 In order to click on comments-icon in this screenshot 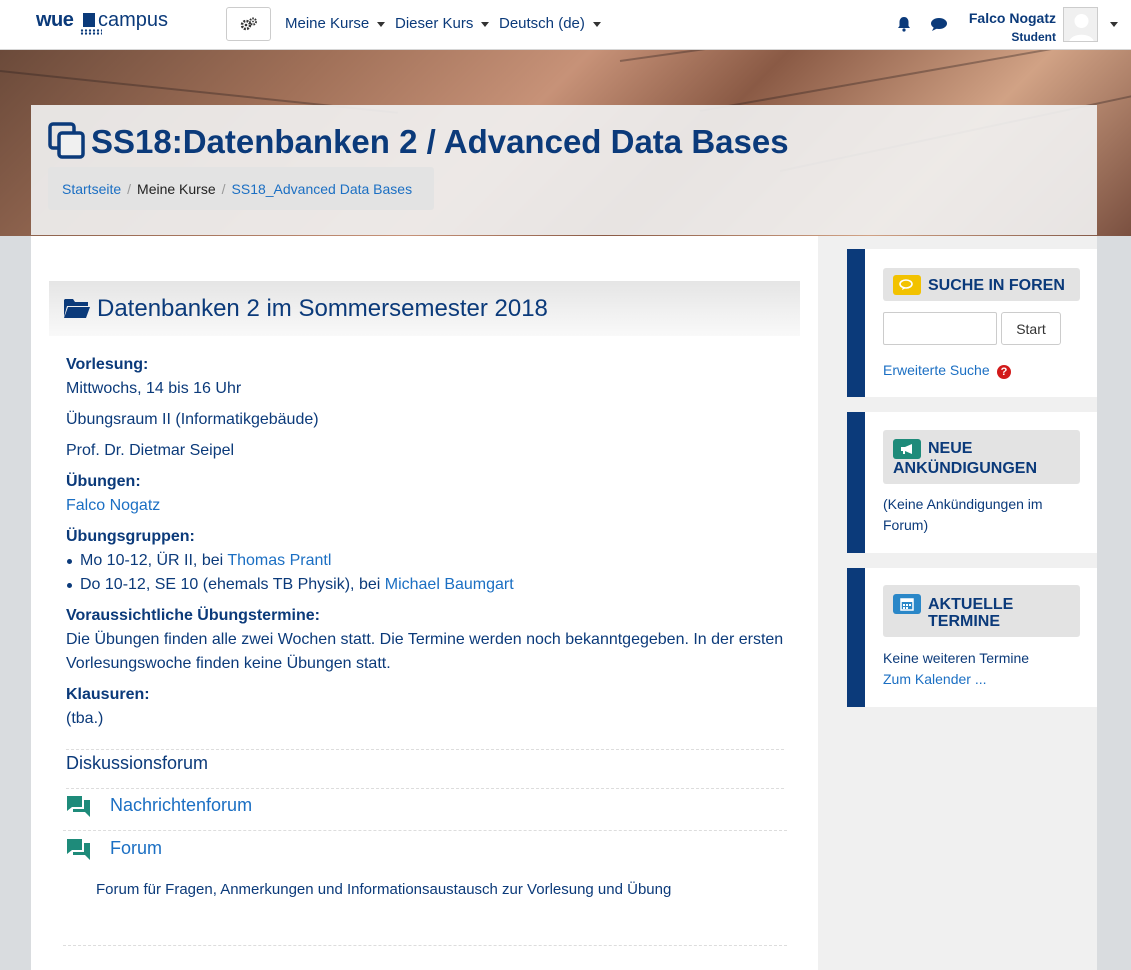, I will do `click(907, 285)`.